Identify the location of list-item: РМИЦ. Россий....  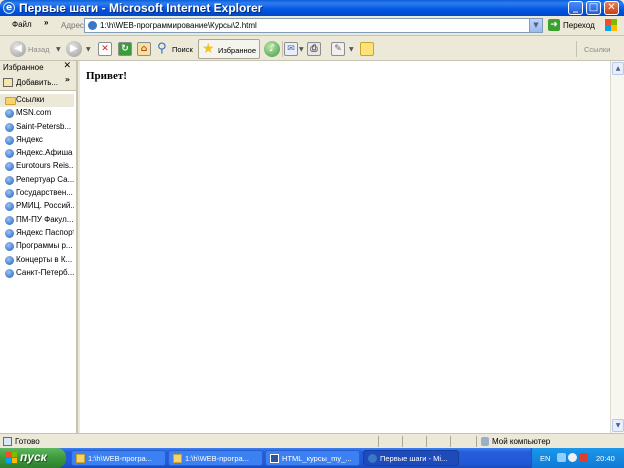
(38, 206).